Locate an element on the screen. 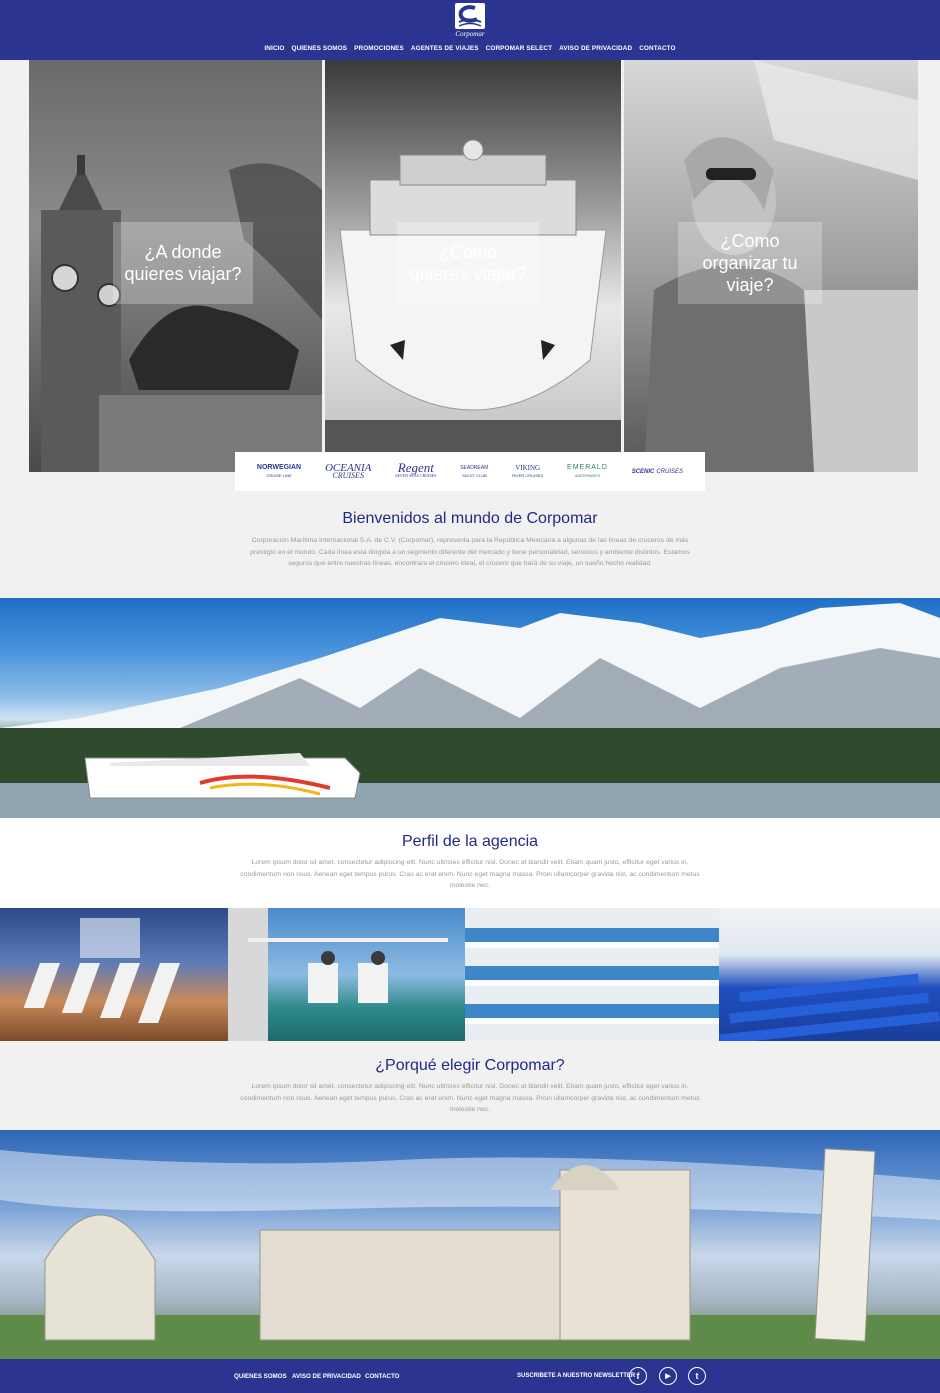 The width and height of the screenshot is (940, 1393). twitter-icon: t is located at coordinates (697, 1376).